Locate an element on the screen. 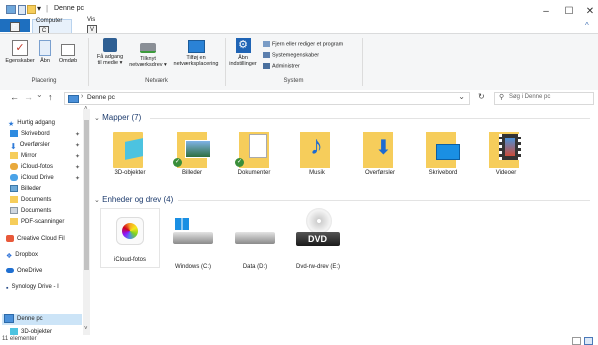  folder-tile-3d-objekter: 3D-objekter is located at coordinates (130, 152).